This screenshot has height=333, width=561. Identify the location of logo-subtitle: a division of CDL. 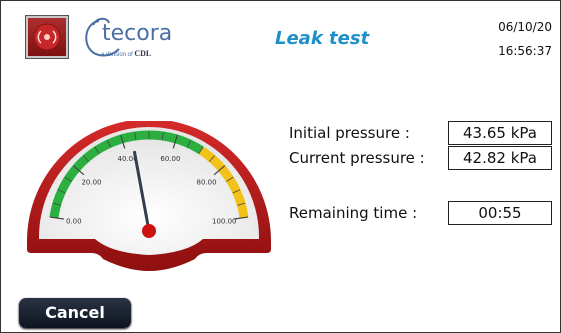
(126, 53).